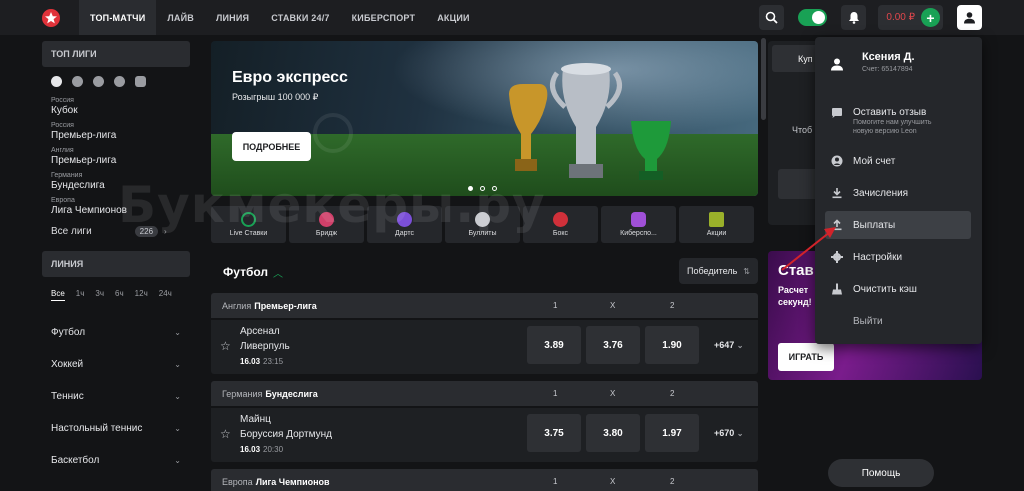 The image size is (1024, 491). Describe the element at coordinates (246, 272) in the screenshot. I see `section-title: Футбол` at that location.